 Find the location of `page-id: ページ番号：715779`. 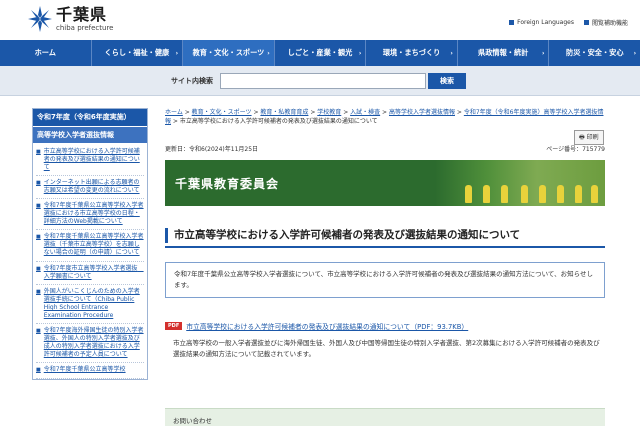

page-id: ページ番号：715779 is located at coordinates (575, 149).